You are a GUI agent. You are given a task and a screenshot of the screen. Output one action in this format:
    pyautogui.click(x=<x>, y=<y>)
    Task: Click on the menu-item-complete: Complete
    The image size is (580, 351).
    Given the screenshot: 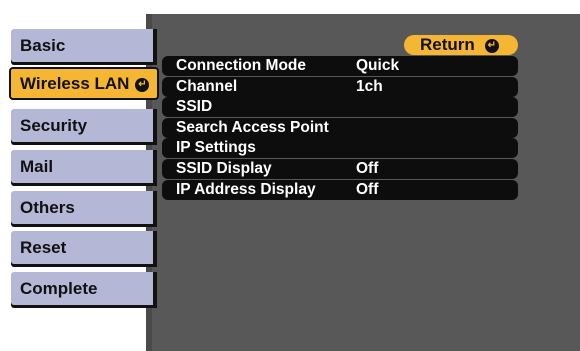 What is the action you would take?
    pyautogui.click(x=82, y=288)
    